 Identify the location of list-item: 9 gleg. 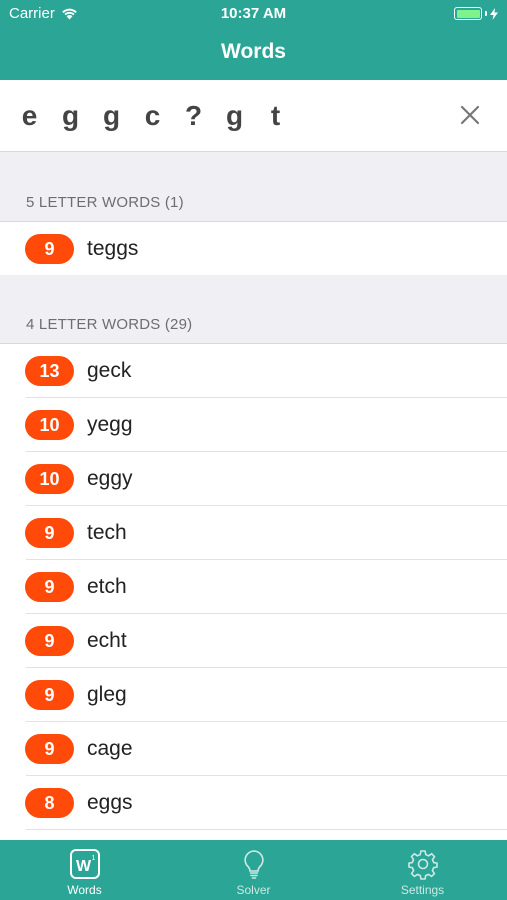
(253, 695).